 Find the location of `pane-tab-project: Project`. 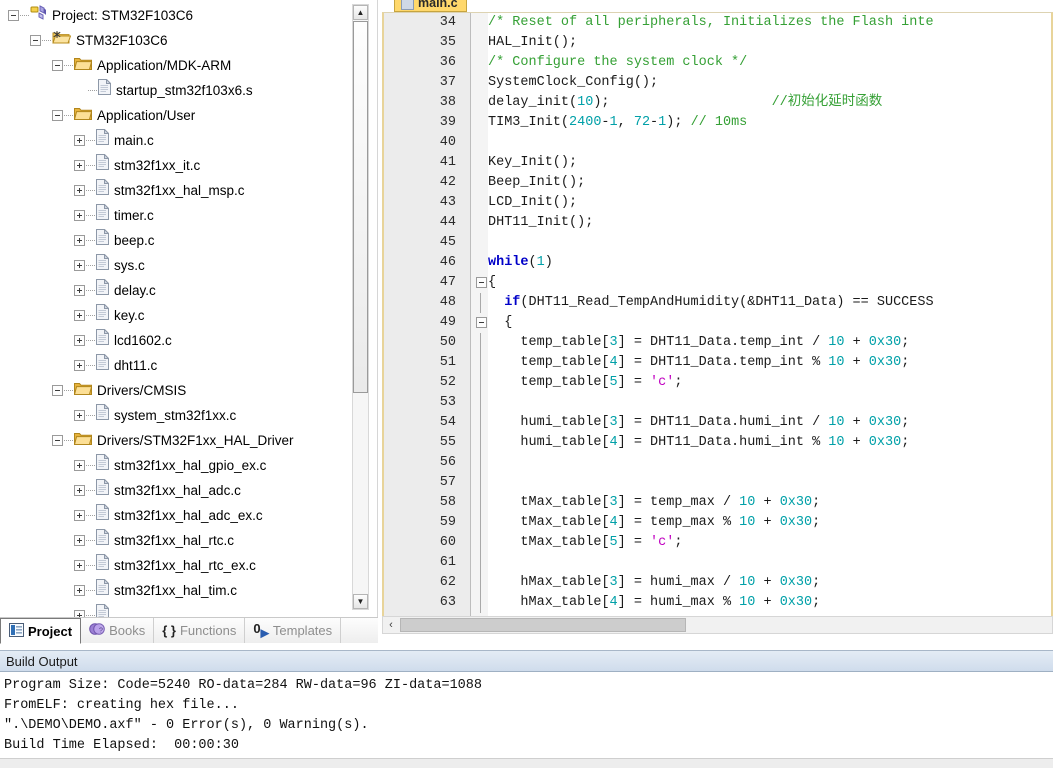

pane-tab-project: Project is located at coordinates (41, 631).